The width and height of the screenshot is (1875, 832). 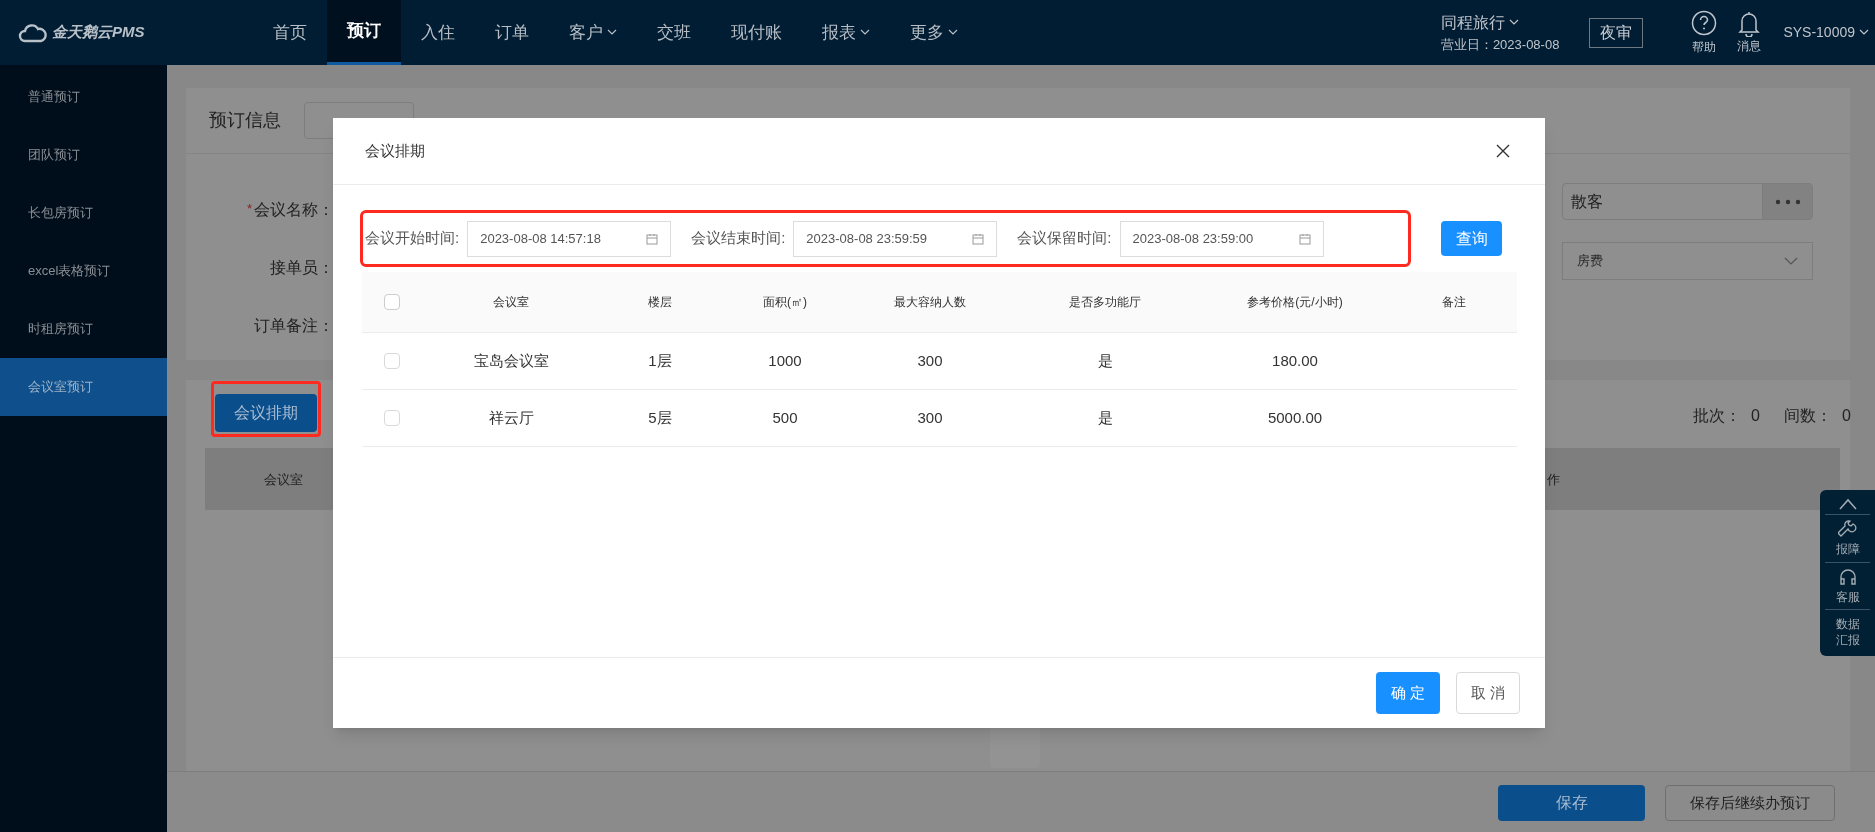 What do you see at coordinates (83, 155) in the screenshot?
I see `sidebar-item: 团队预订` at bounding box center [83, 155].